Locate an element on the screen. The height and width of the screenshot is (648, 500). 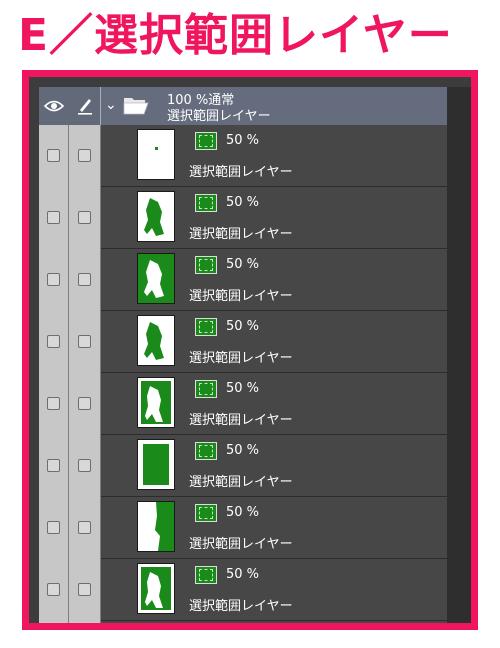
folder-name: 選択範囲レイヤー is located at coordinates (219, 116).